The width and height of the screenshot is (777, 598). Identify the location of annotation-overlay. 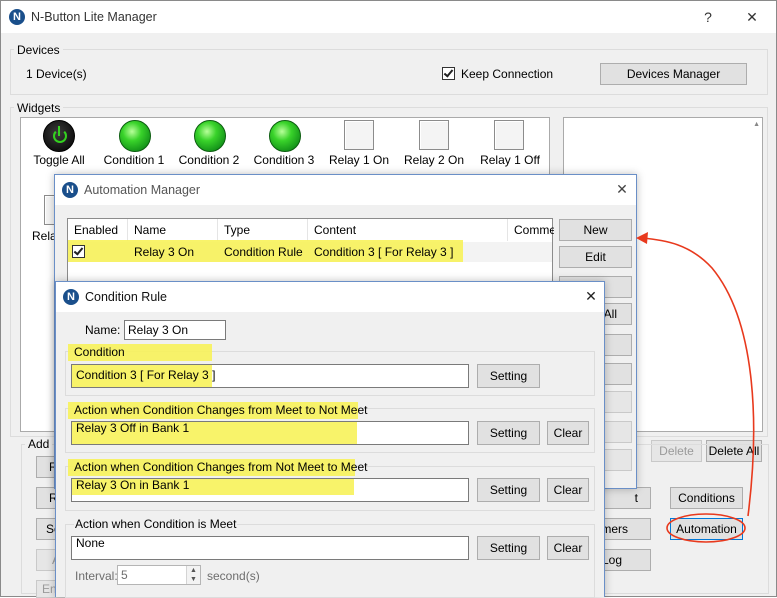
(695, 387).